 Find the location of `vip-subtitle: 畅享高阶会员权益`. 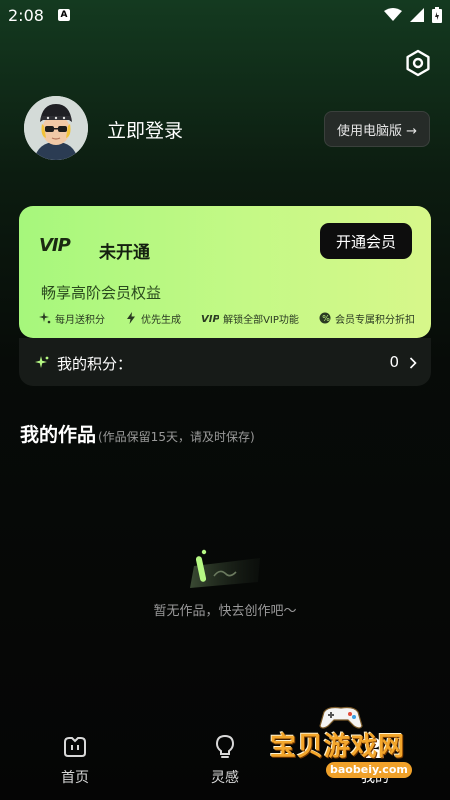

vip-subtitle: 畅享高阶会员权益 is located at coordinates (101, 293).